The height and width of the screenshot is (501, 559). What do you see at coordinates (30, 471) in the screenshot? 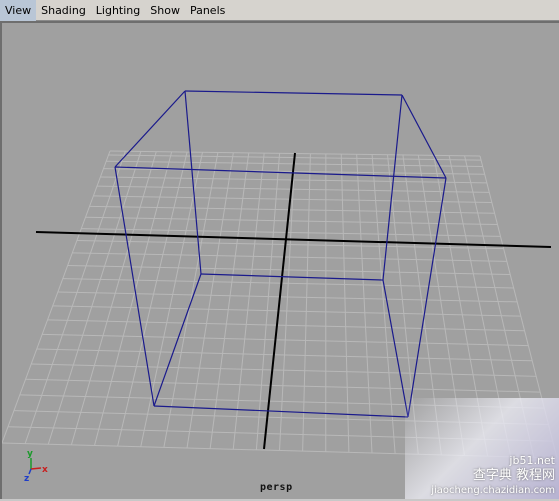
I see `gizmo-z-axis` at bounding box center [30, 471].